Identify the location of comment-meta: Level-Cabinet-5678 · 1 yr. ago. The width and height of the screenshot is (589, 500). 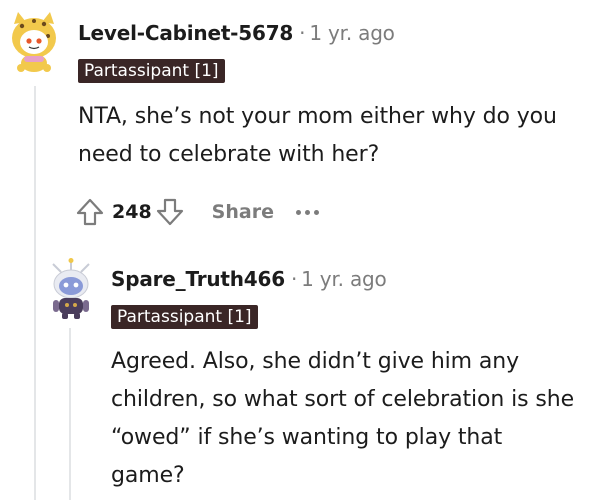
(236, 33).